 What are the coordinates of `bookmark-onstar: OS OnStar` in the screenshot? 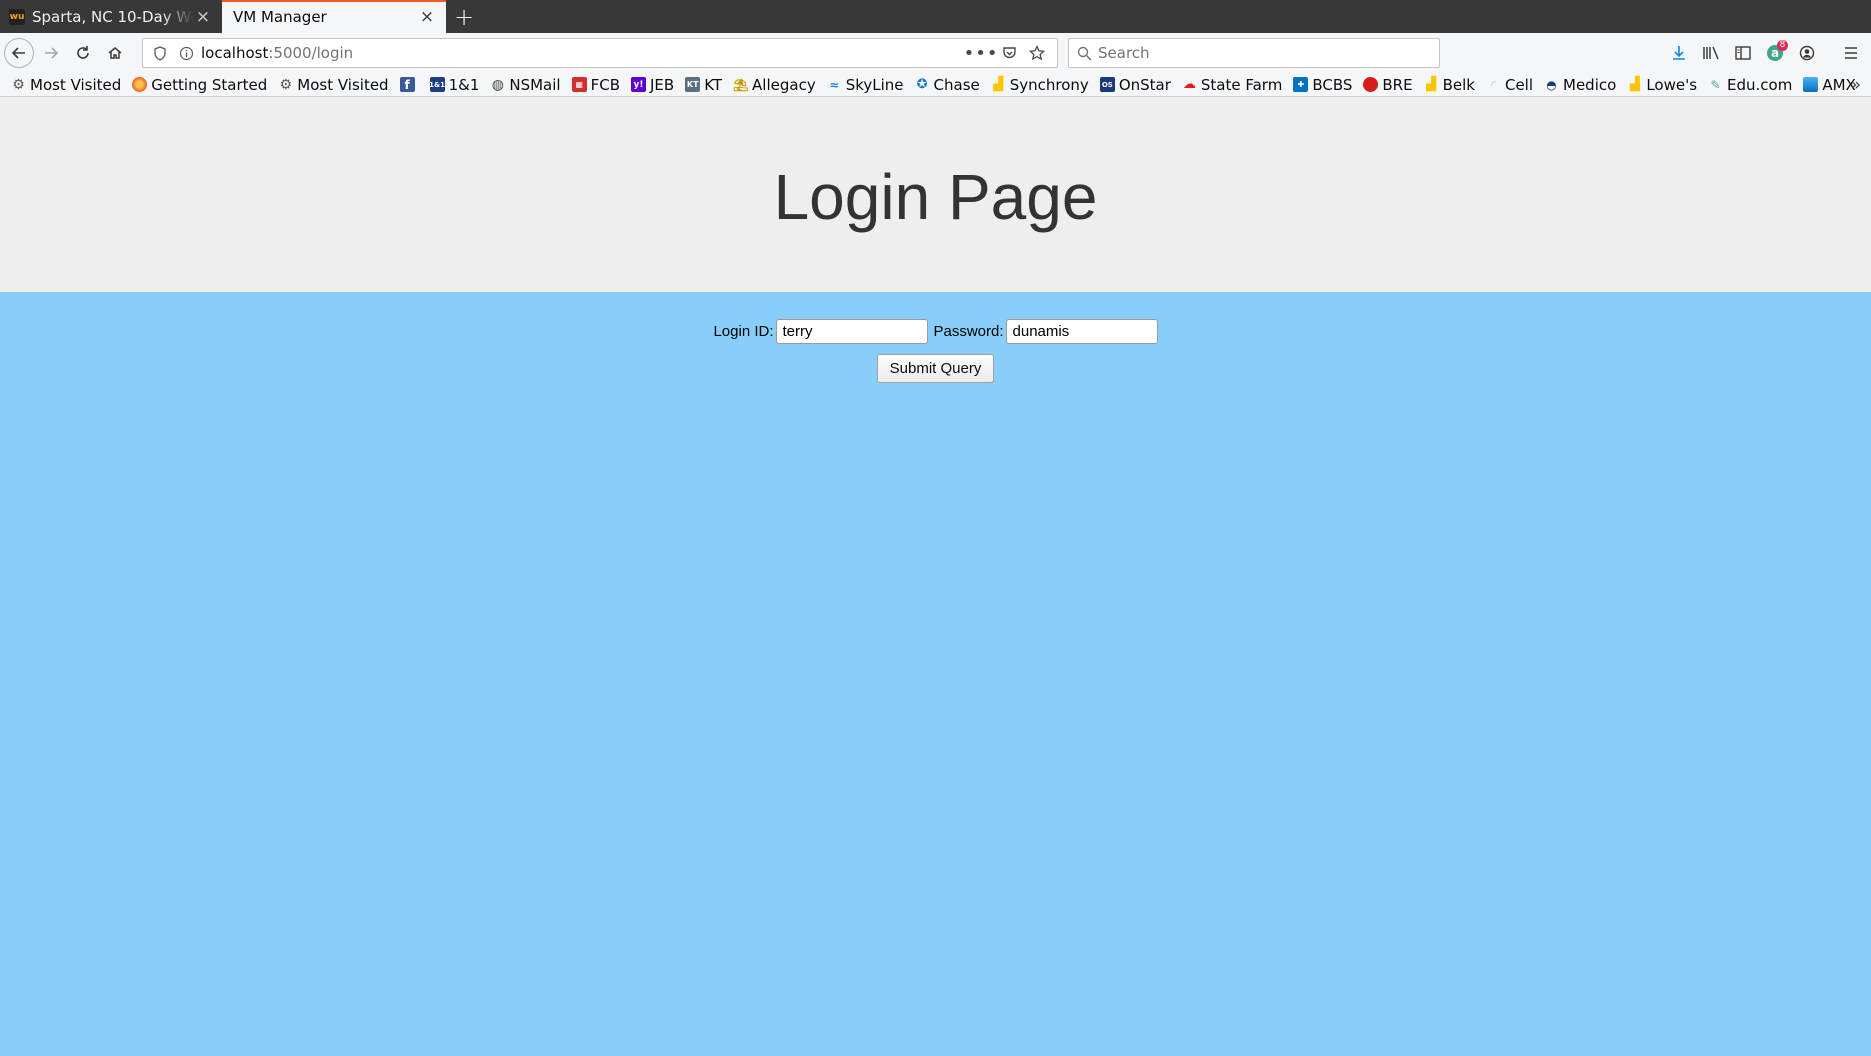 It's located at (1135, 84).